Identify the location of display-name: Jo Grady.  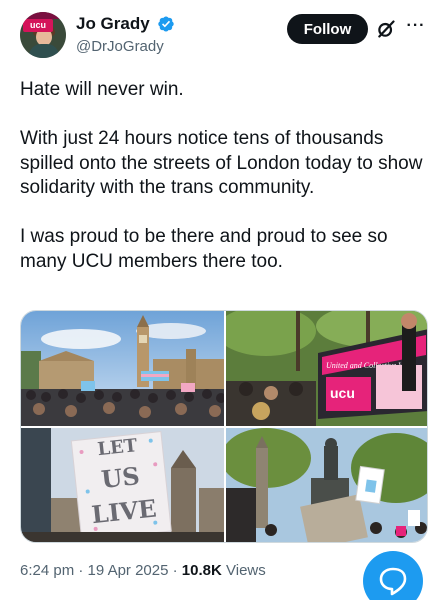
(113, 24).